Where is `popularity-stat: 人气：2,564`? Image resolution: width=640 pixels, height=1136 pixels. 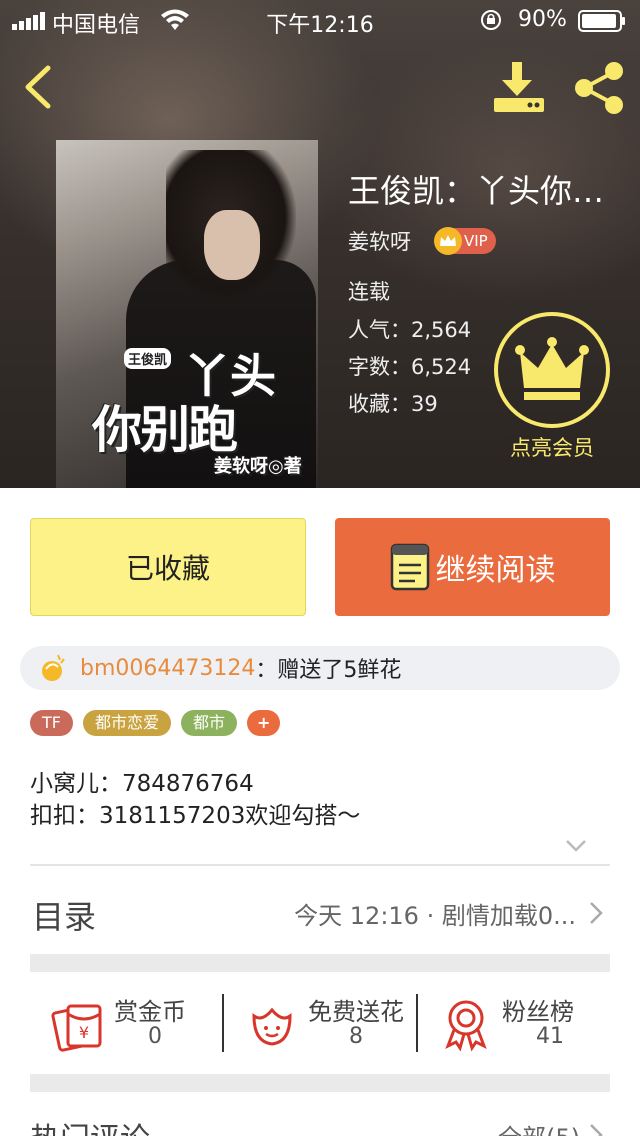 popularity-stat: 人气：2,564 is located at coordinates (410, 330).